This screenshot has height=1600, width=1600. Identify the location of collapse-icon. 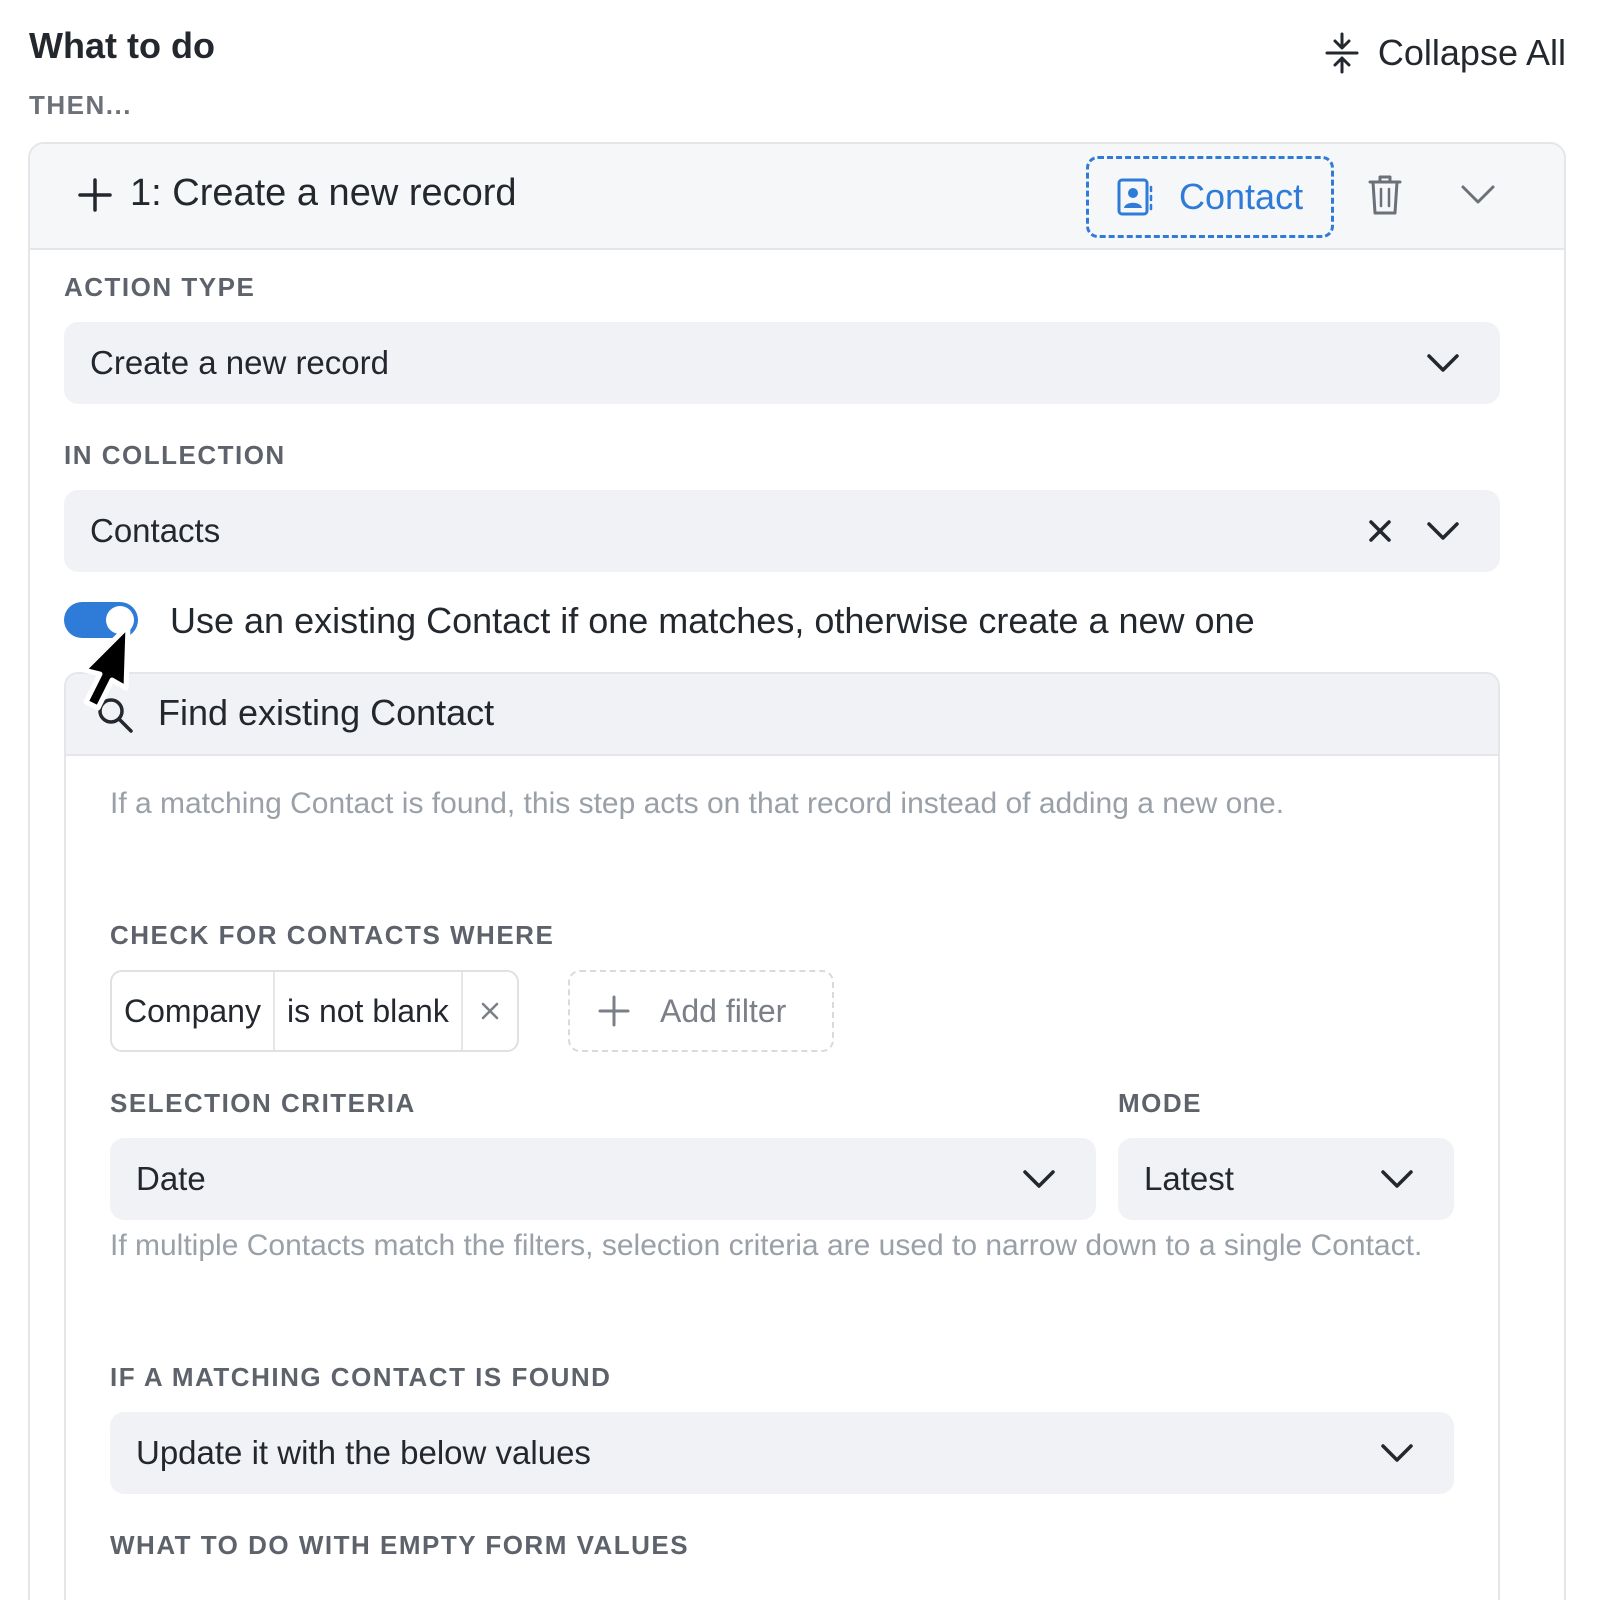
(1342, 53).